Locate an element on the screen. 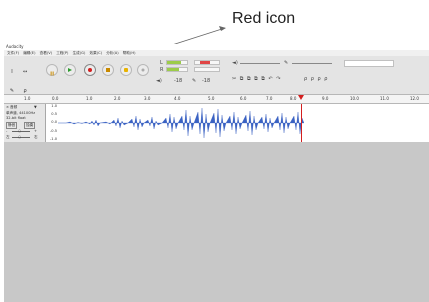 Image resolution: width=429 pixels, height=302 pixels. menu-view: 查看(V) is located at coordinates (46, 53).